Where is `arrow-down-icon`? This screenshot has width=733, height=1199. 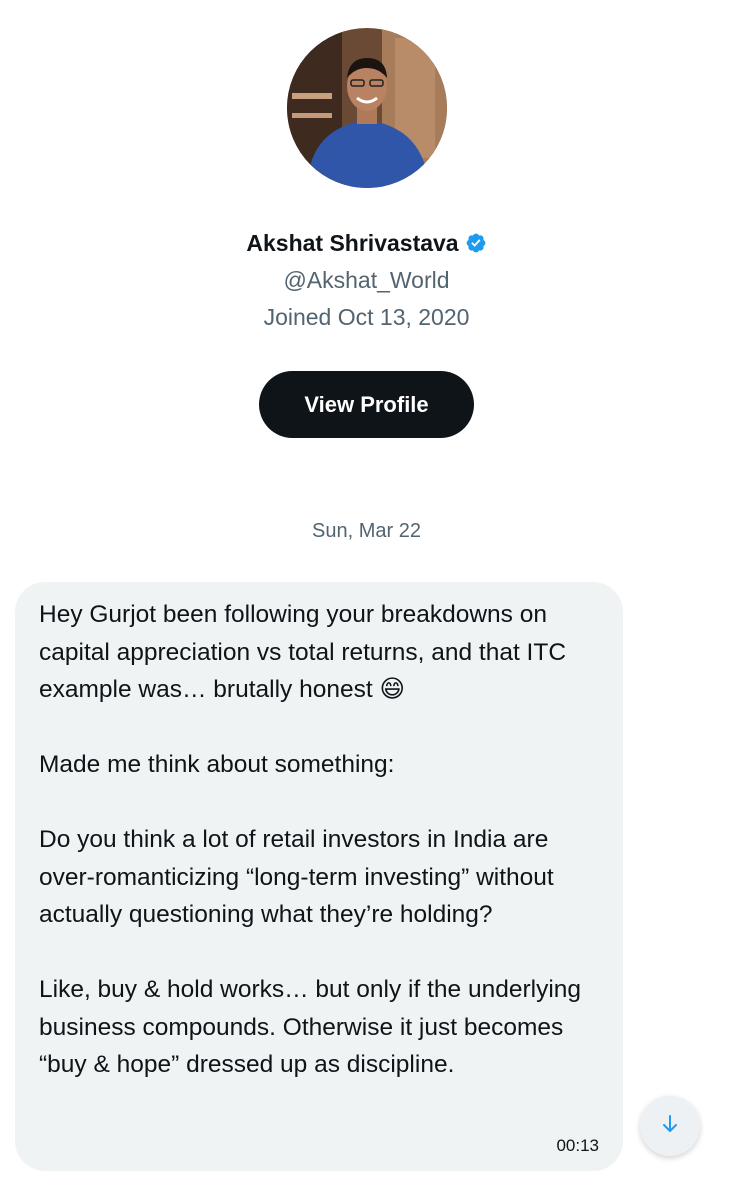 arrow-down-icon is located at coordinates (670, 1126).